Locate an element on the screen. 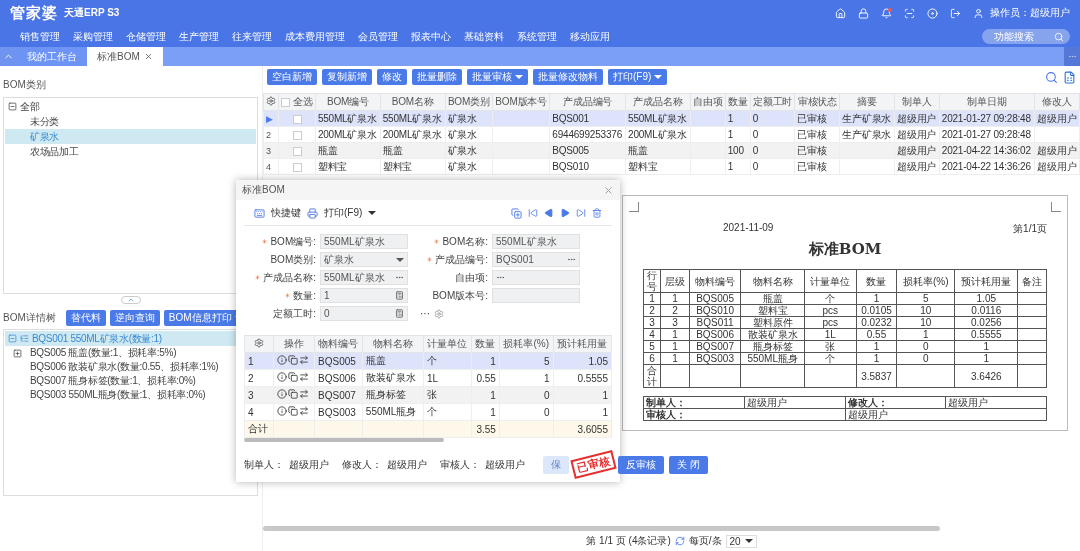 Image resolution: width=1080 pixels, height=551 pixels. field-label: 定额工时: is located at coordinates (294, 313).